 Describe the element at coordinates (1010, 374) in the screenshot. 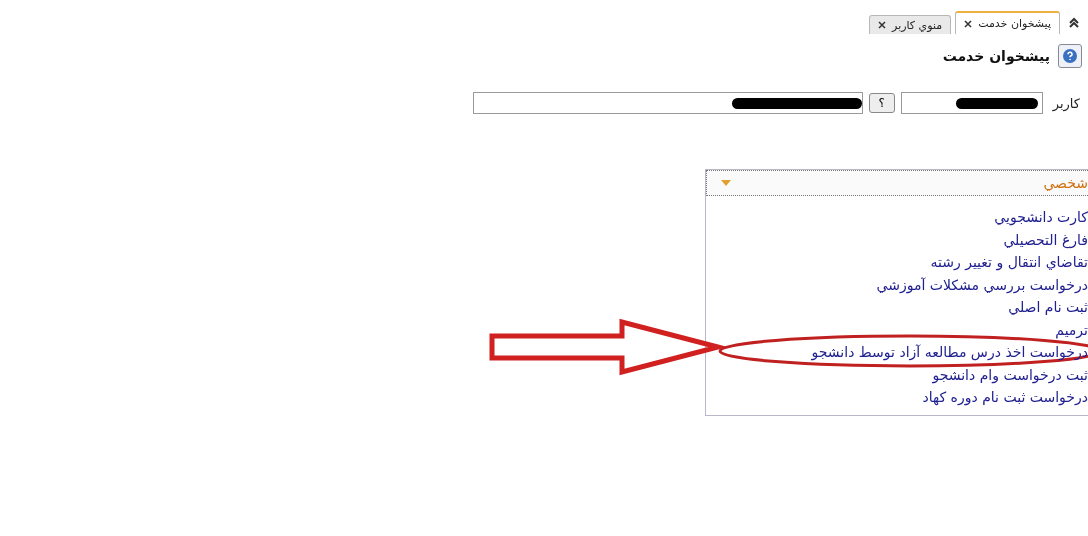

I see `menu-link: ثبت درخواست وام دانشجو` at that location.